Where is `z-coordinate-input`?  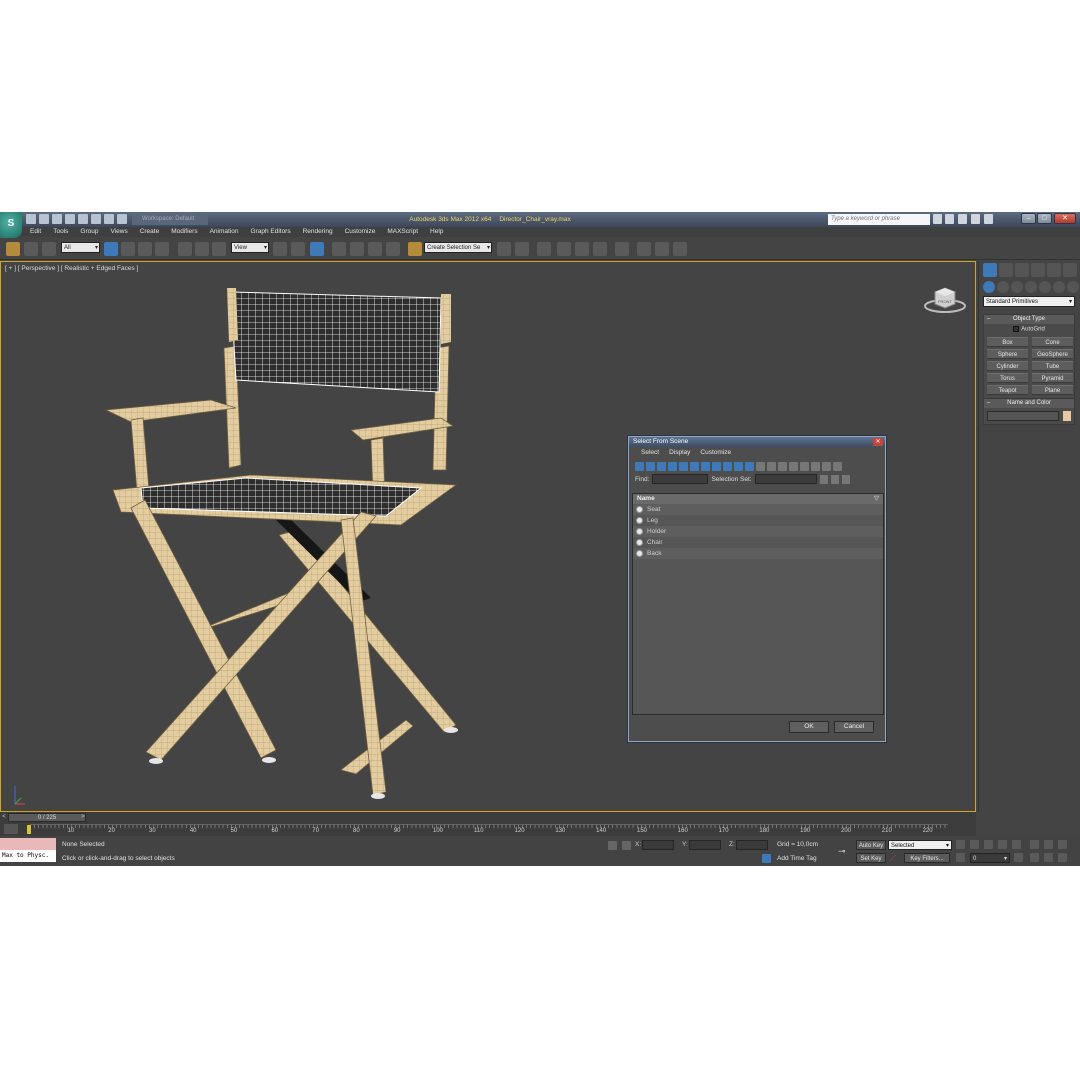 z-coordinate-input is located at coordinates (752, 845).